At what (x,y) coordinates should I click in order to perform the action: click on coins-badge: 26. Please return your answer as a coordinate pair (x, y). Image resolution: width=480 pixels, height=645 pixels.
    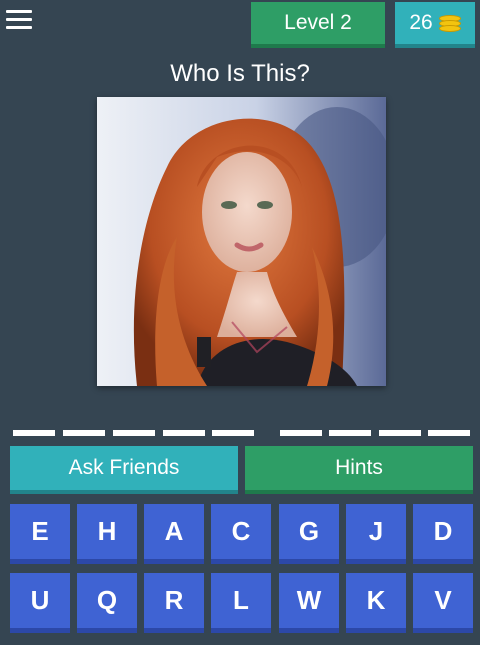
    Looking at the image, I should click on (435, 25).